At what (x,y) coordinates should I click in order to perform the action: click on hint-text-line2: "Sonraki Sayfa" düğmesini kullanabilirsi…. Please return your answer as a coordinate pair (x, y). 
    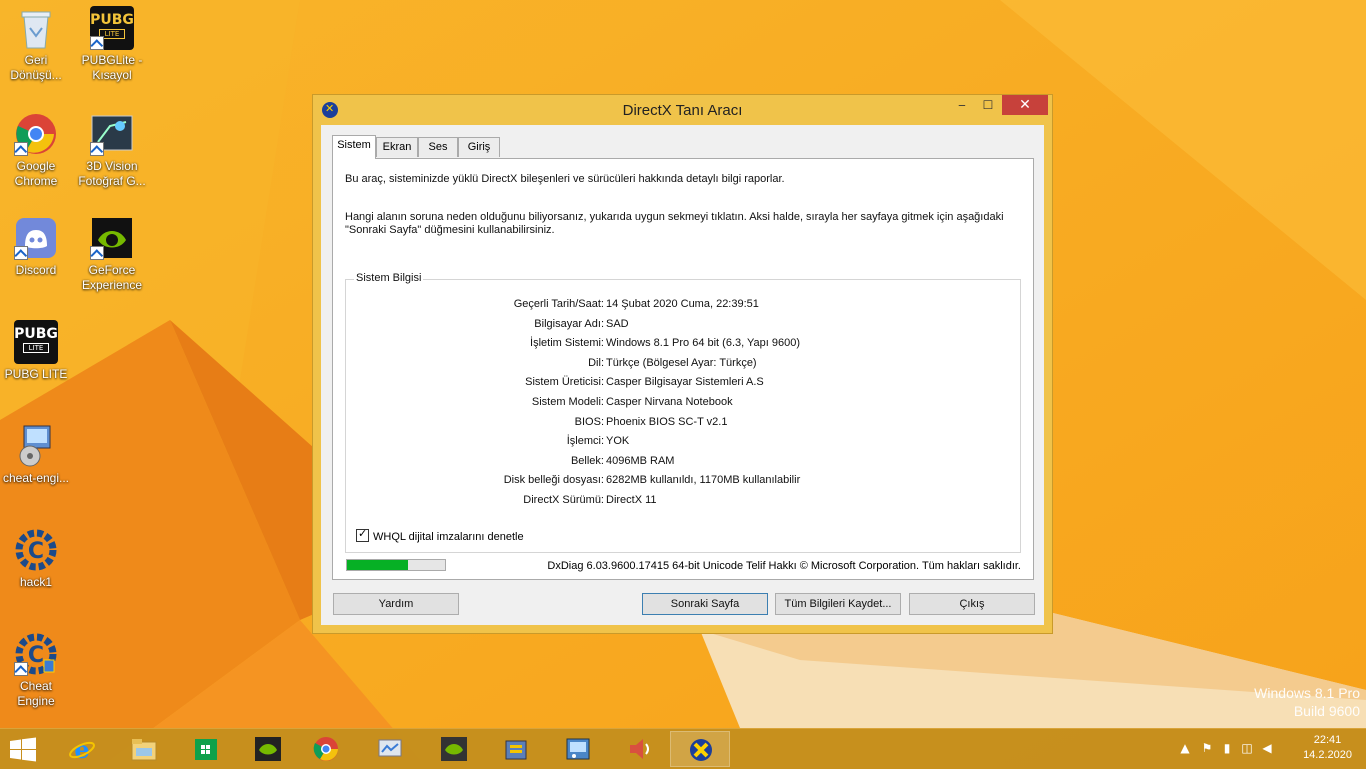
    Looking at the image, I should click on (450, 230).